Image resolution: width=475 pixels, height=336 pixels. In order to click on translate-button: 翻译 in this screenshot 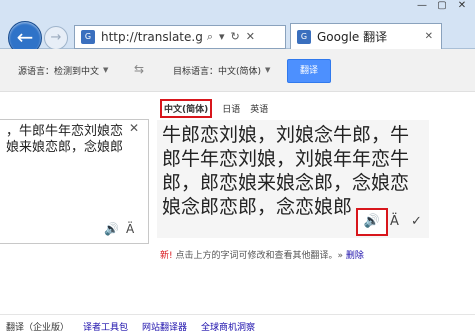, I will do `click(309, 71)`.